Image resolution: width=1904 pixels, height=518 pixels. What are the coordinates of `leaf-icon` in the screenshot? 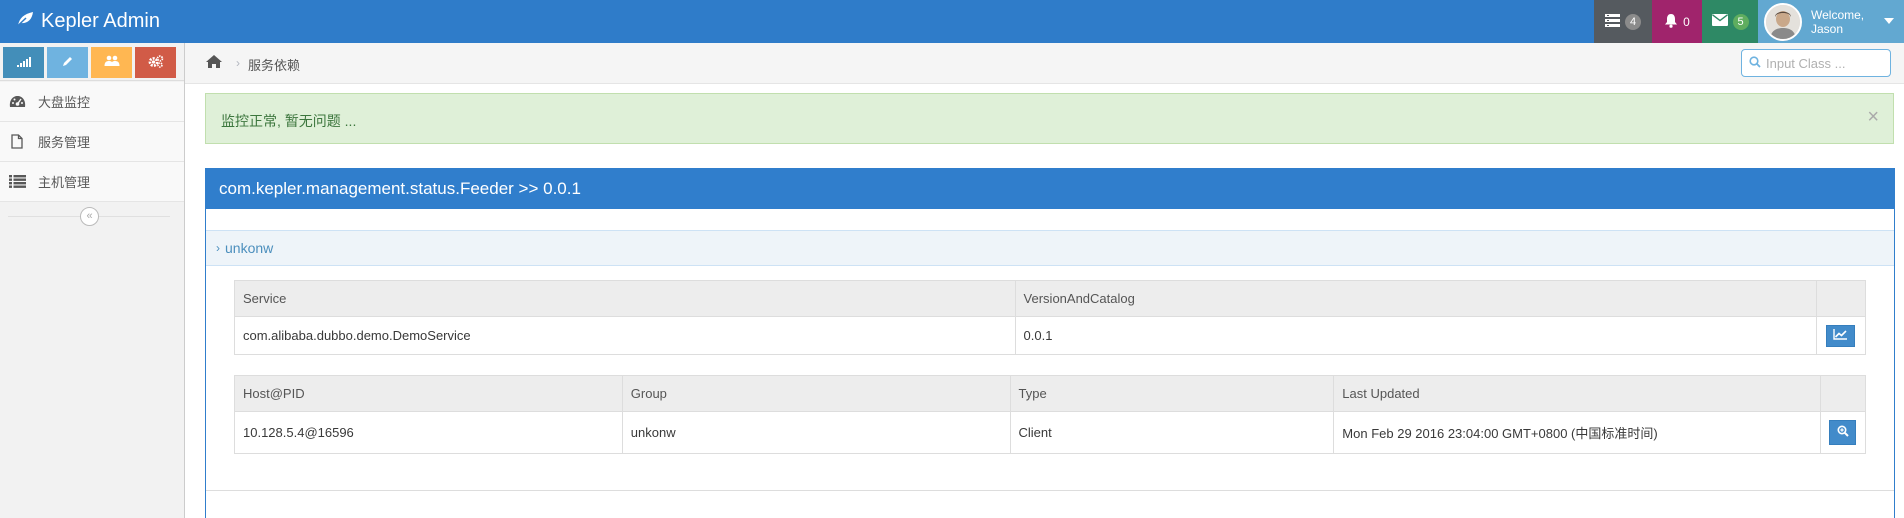 It's located at (28, 21).